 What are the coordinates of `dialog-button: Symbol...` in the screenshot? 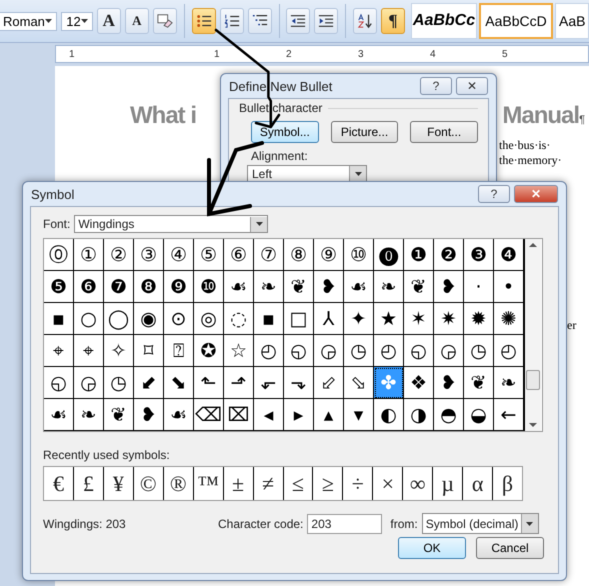 It's located at (285, 132).